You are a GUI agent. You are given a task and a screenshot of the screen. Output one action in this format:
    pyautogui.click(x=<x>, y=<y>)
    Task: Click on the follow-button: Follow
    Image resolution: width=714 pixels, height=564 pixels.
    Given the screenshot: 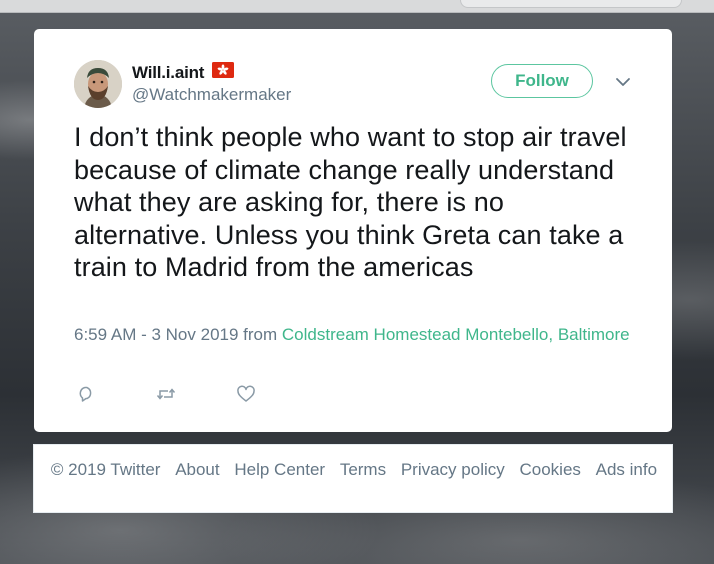 What is the action you would take?
    pyautogui.click(x=542, y=81)
    